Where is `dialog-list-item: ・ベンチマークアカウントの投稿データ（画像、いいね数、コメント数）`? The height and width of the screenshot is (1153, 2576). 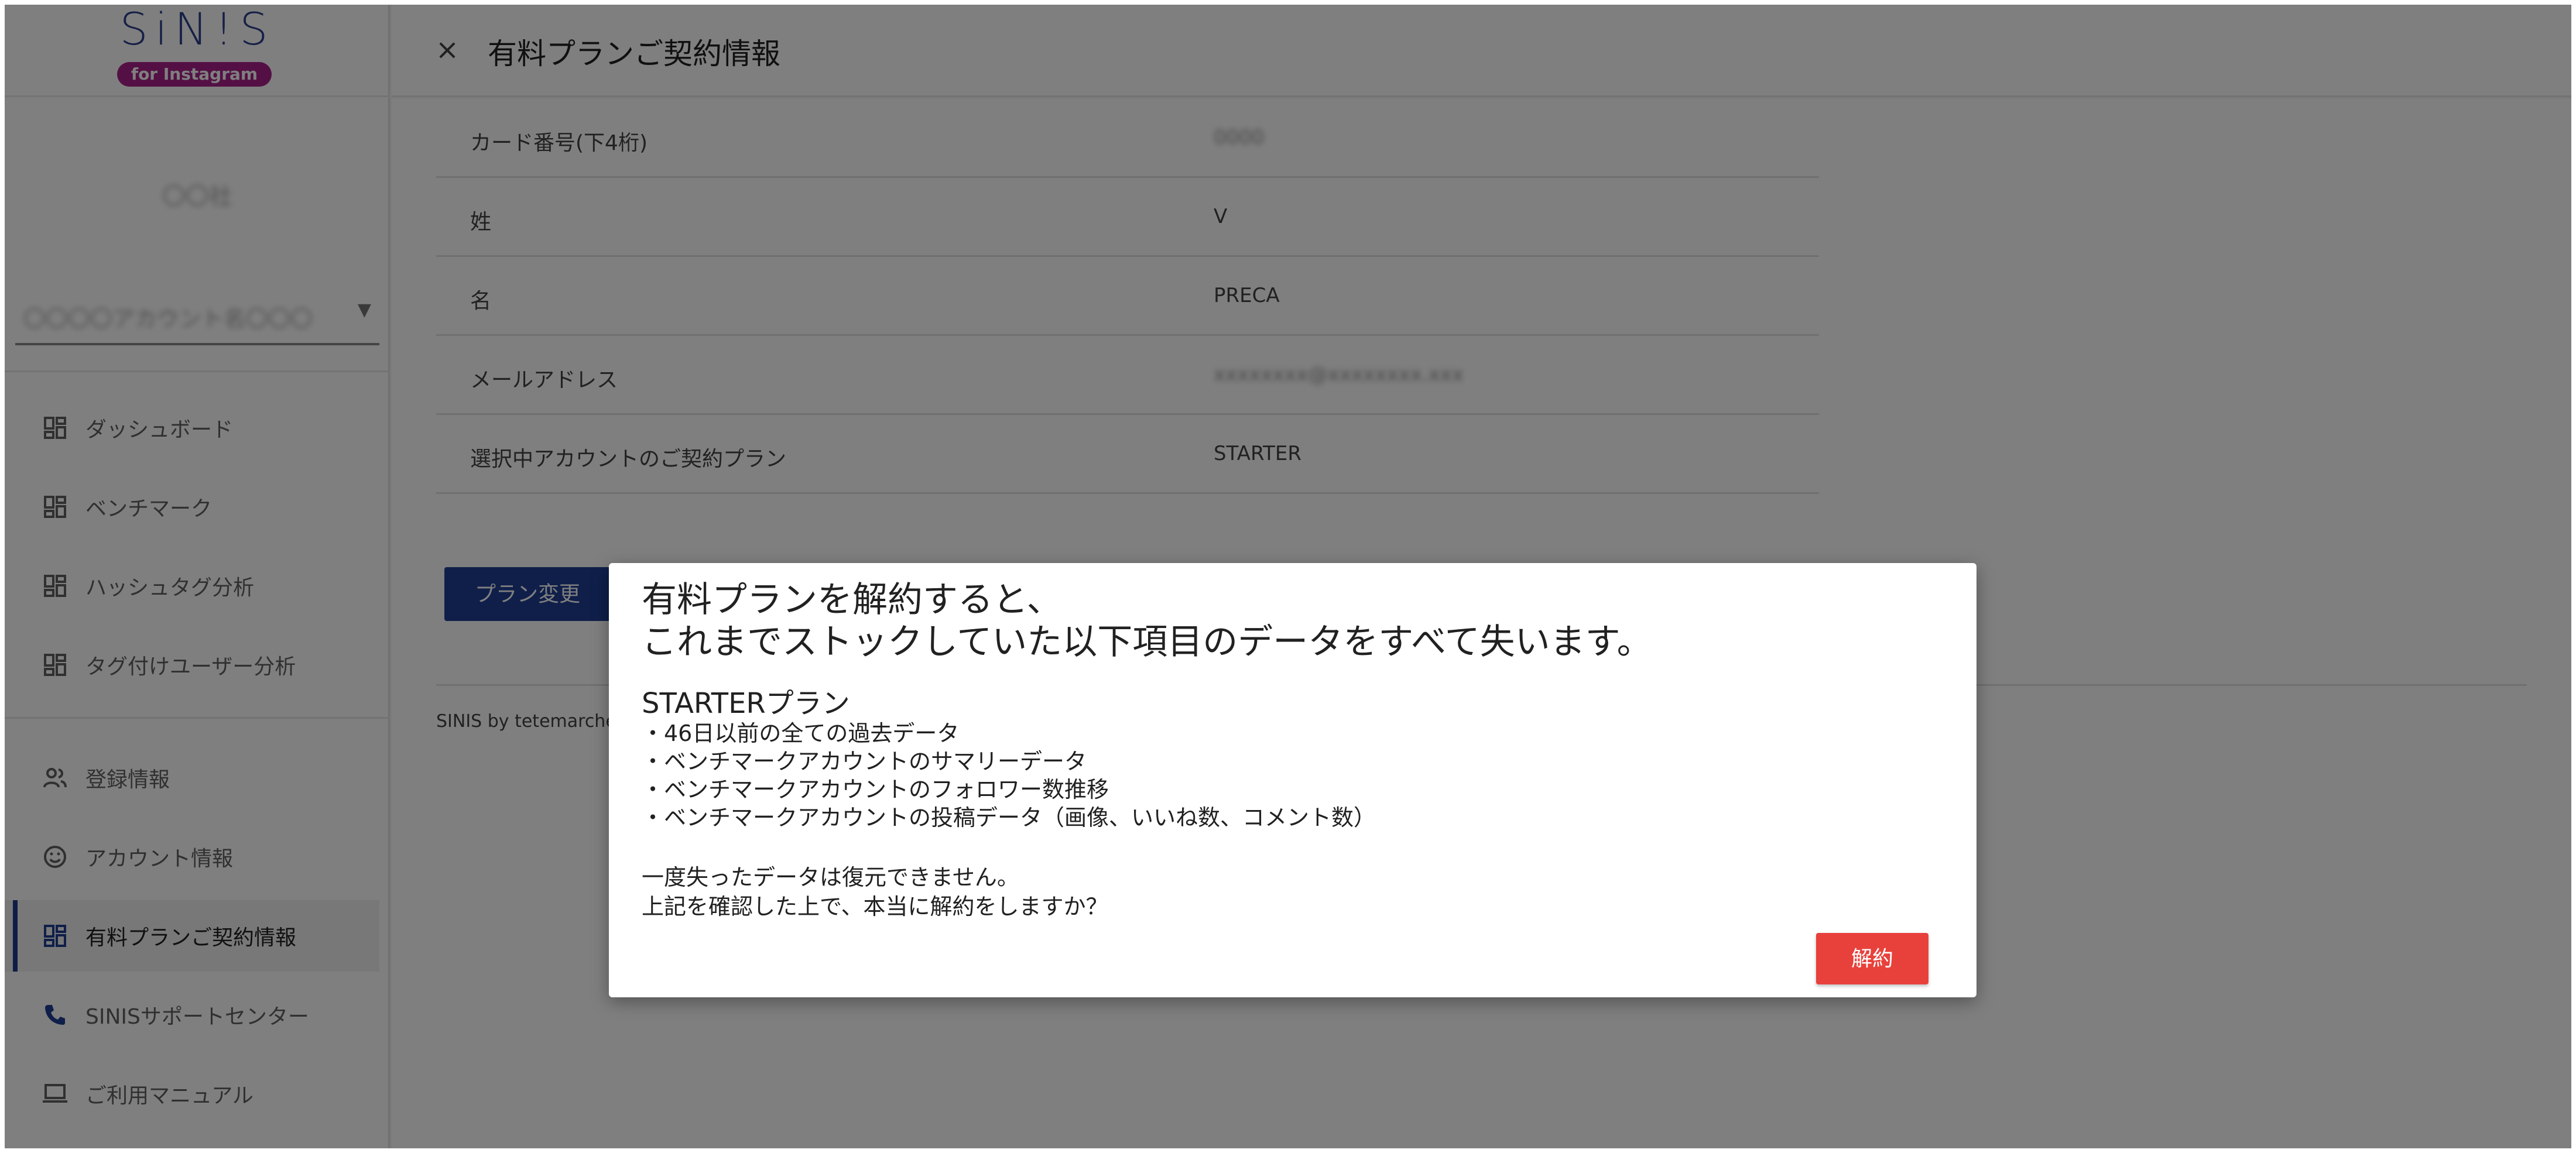 dialog-list-item: ・ベンチマークアカウントの投稿データ（画像、いいね数、コメント数） is located at coordinates (1009, 818).